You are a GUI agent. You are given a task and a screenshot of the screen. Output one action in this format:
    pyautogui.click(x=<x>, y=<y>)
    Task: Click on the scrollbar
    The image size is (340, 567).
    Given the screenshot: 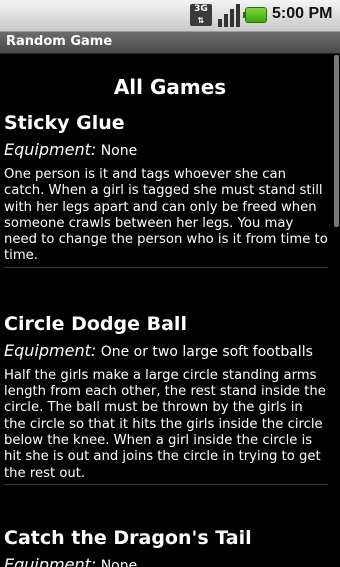 What is the action you would take?
    pyautogui.click(x=336, y=141)
    